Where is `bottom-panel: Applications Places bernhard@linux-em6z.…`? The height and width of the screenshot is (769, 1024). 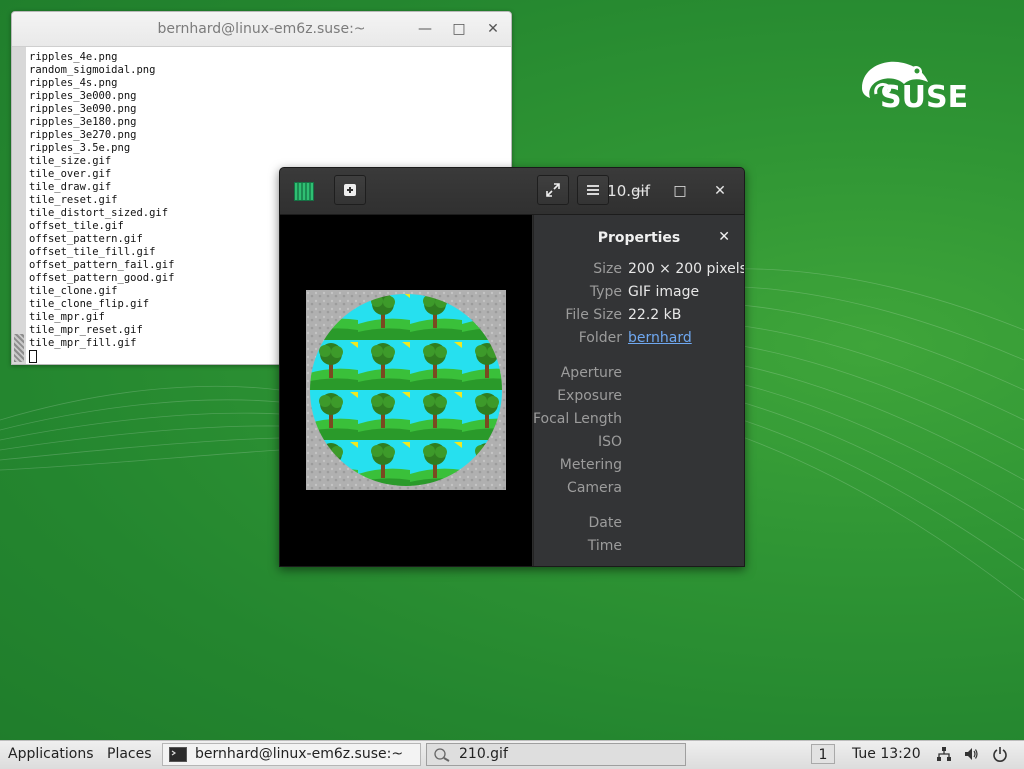
bottom-panel: Applications Places bernhard@linux-em6z.… is located at coordinates (512, 754).